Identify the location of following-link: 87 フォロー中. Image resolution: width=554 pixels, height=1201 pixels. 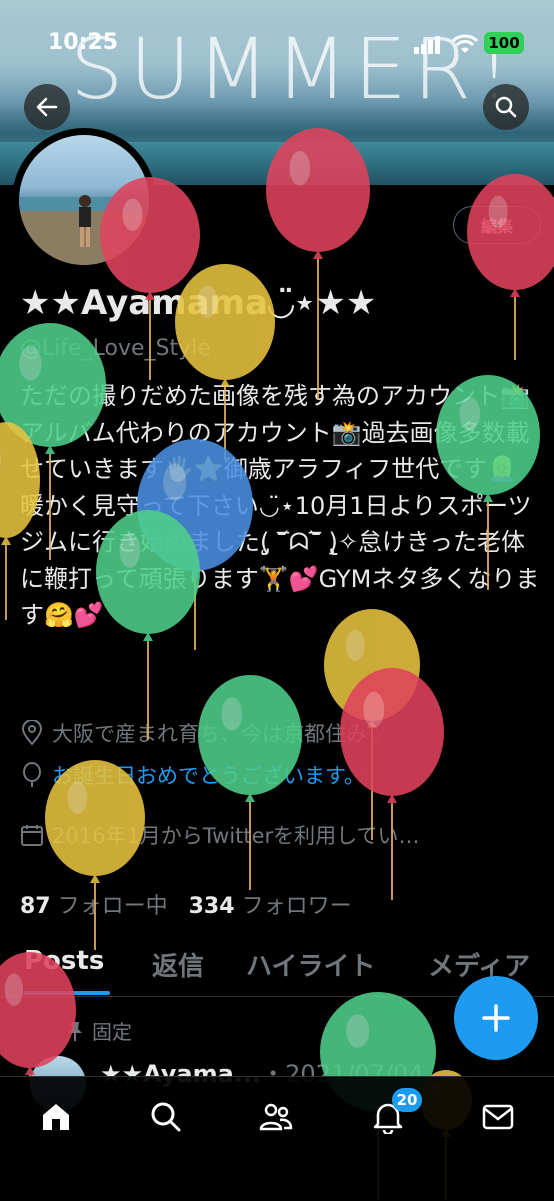
(94, 906).